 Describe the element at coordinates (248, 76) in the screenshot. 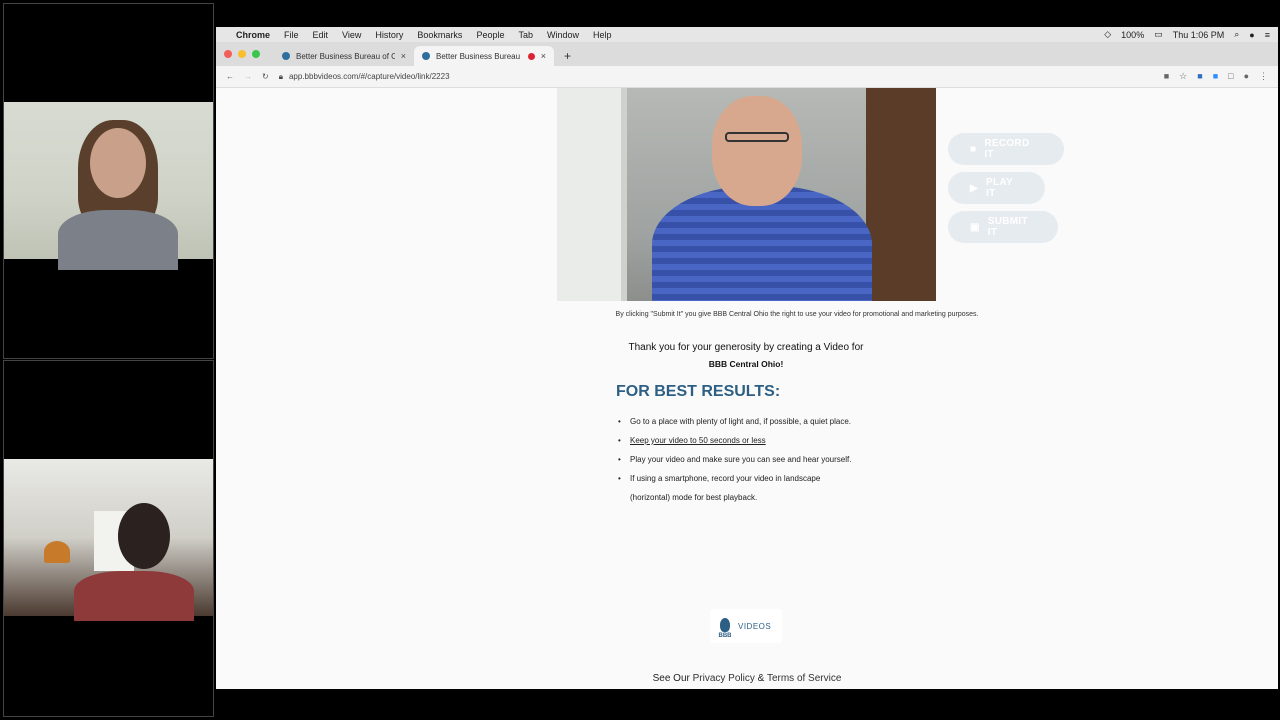

I see `forward-icon: →` at that location.